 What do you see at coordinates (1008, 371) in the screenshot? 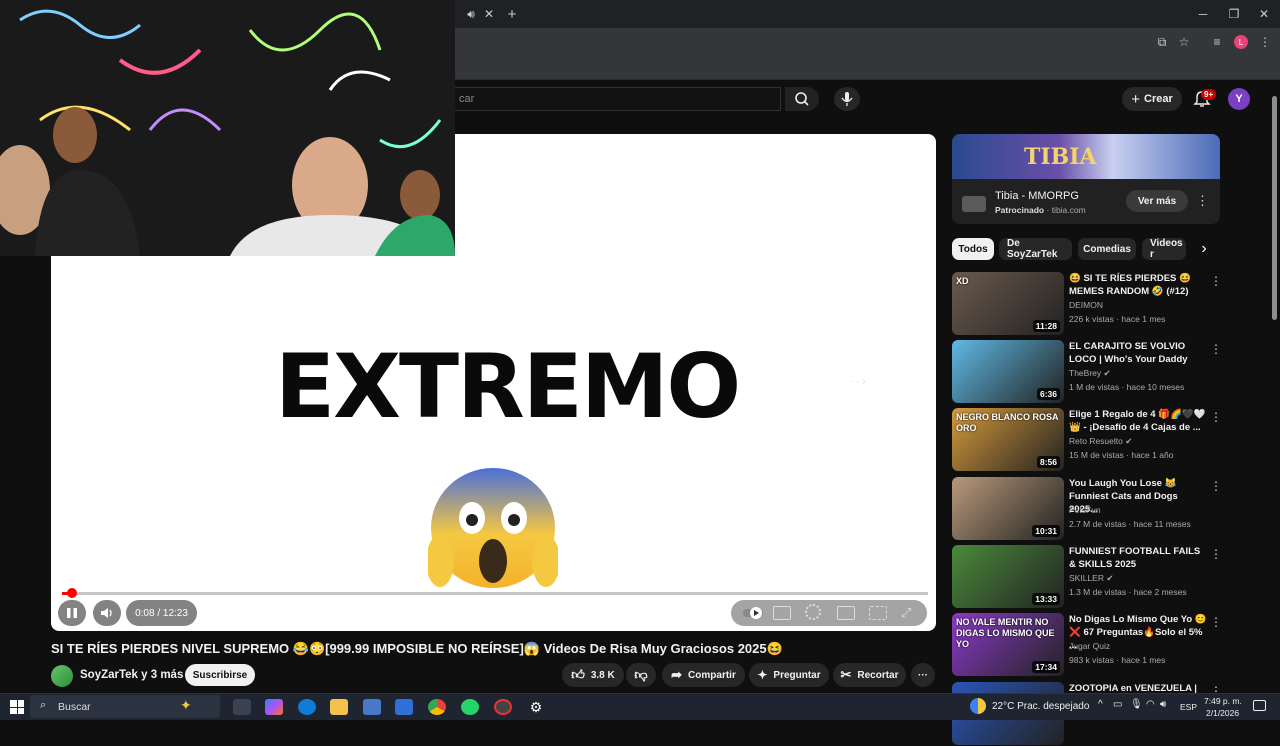
I see `video-thumbnail: 6:36` at bounding box center [1008, 371].